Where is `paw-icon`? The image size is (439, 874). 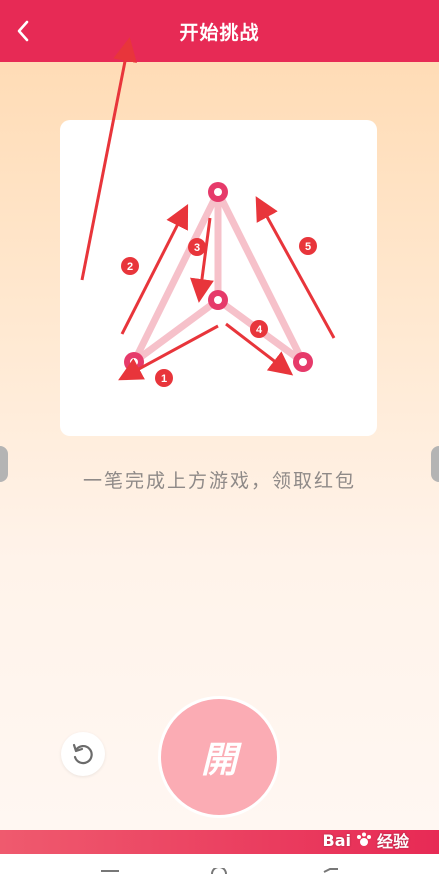 paw-icon is located at coordinates (363, 839).